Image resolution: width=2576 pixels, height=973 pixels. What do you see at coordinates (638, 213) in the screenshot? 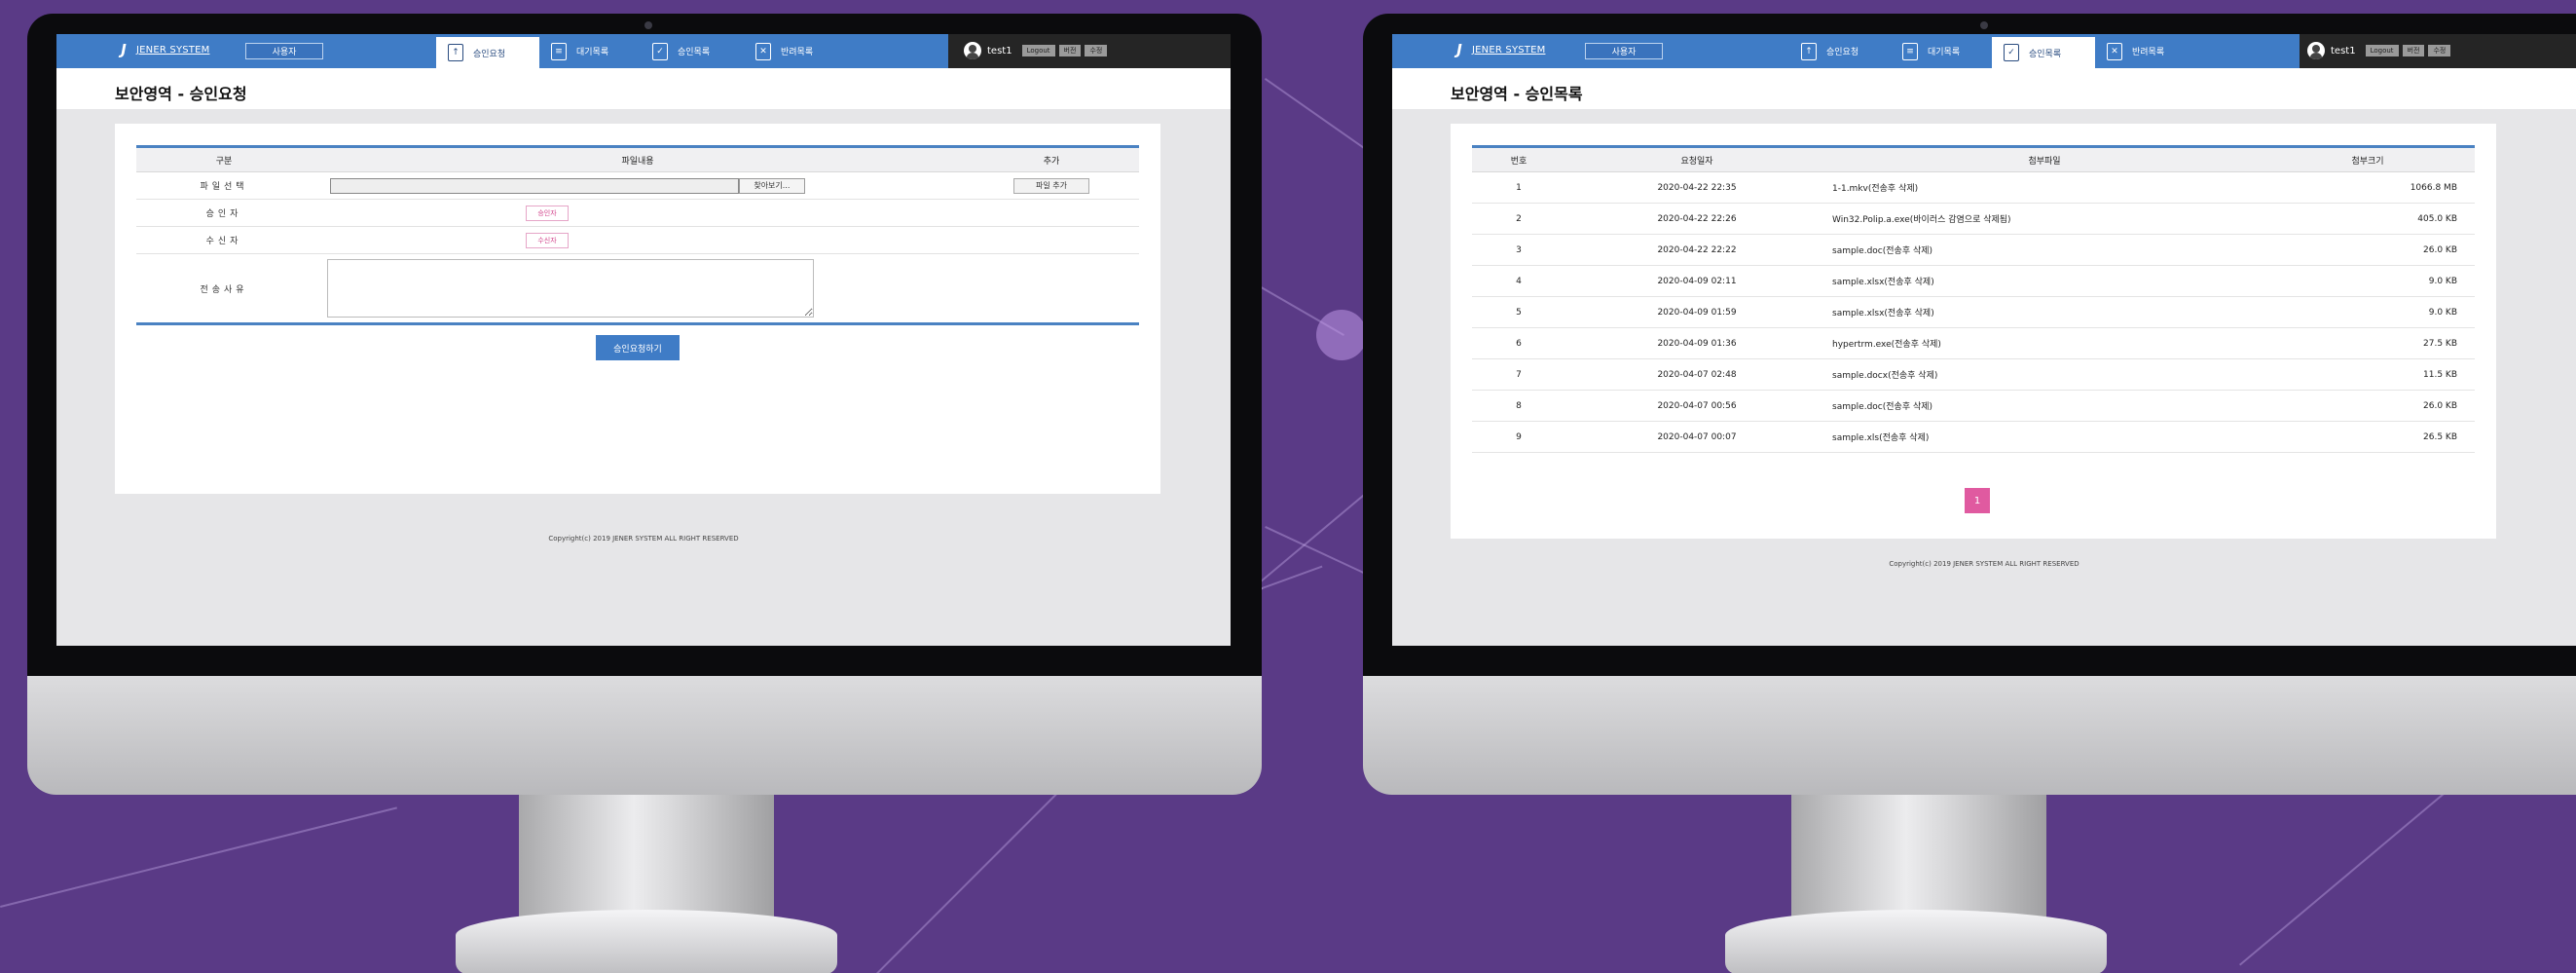
I see `approver-cell: 승인자` at bounding box center [638, 213].